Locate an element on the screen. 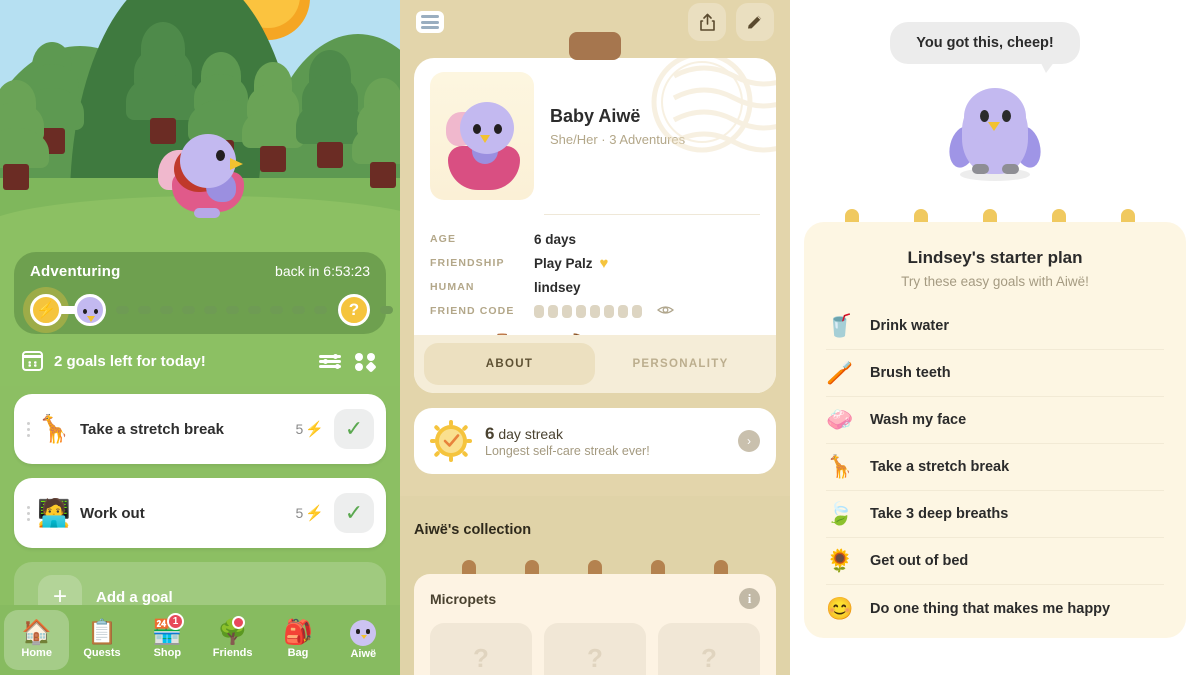 The width and height of the screenshot is (1200, 675). reveal-eye-icon is located at coordinates (665, 311).